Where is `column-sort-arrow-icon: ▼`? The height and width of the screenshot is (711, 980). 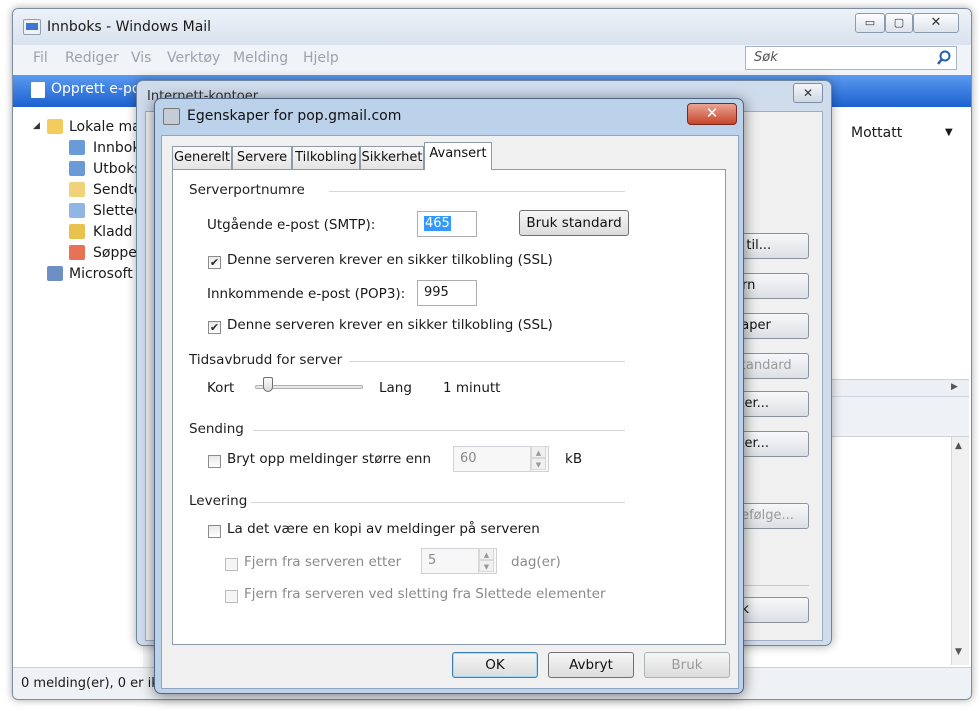 column-sort-arrow-icon: ▼ is located at coordinates (949, 132).